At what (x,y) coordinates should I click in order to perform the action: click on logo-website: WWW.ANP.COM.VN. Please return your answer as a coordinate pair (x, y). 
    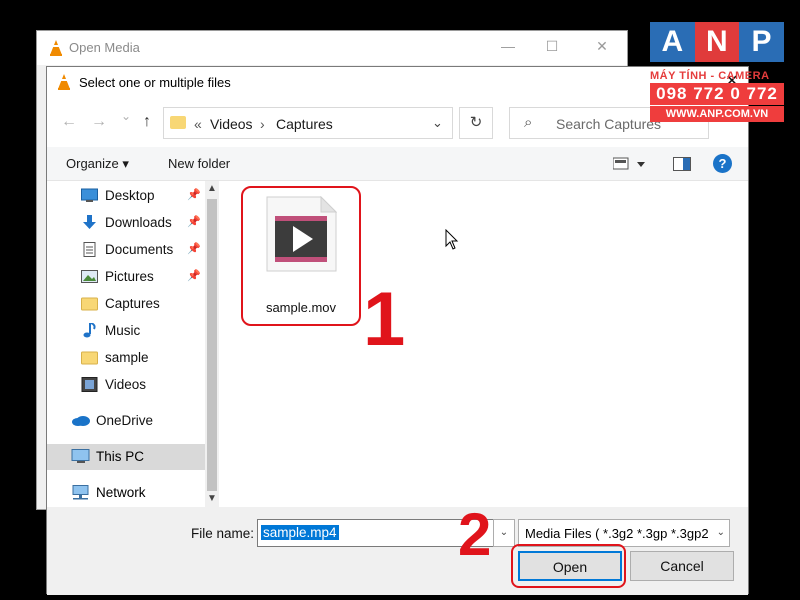
    Looking at the image, I should click on (717, 114).